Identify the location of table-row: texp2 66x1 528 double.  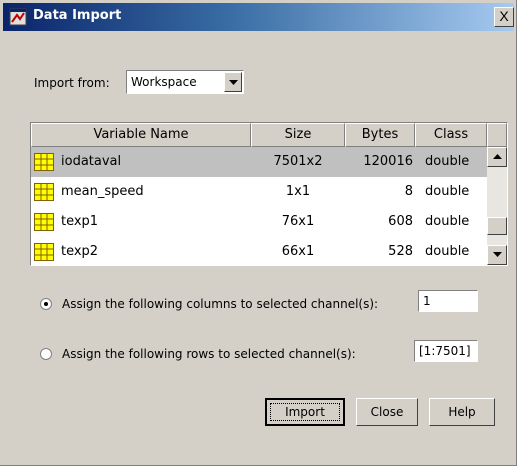
(259, 251).